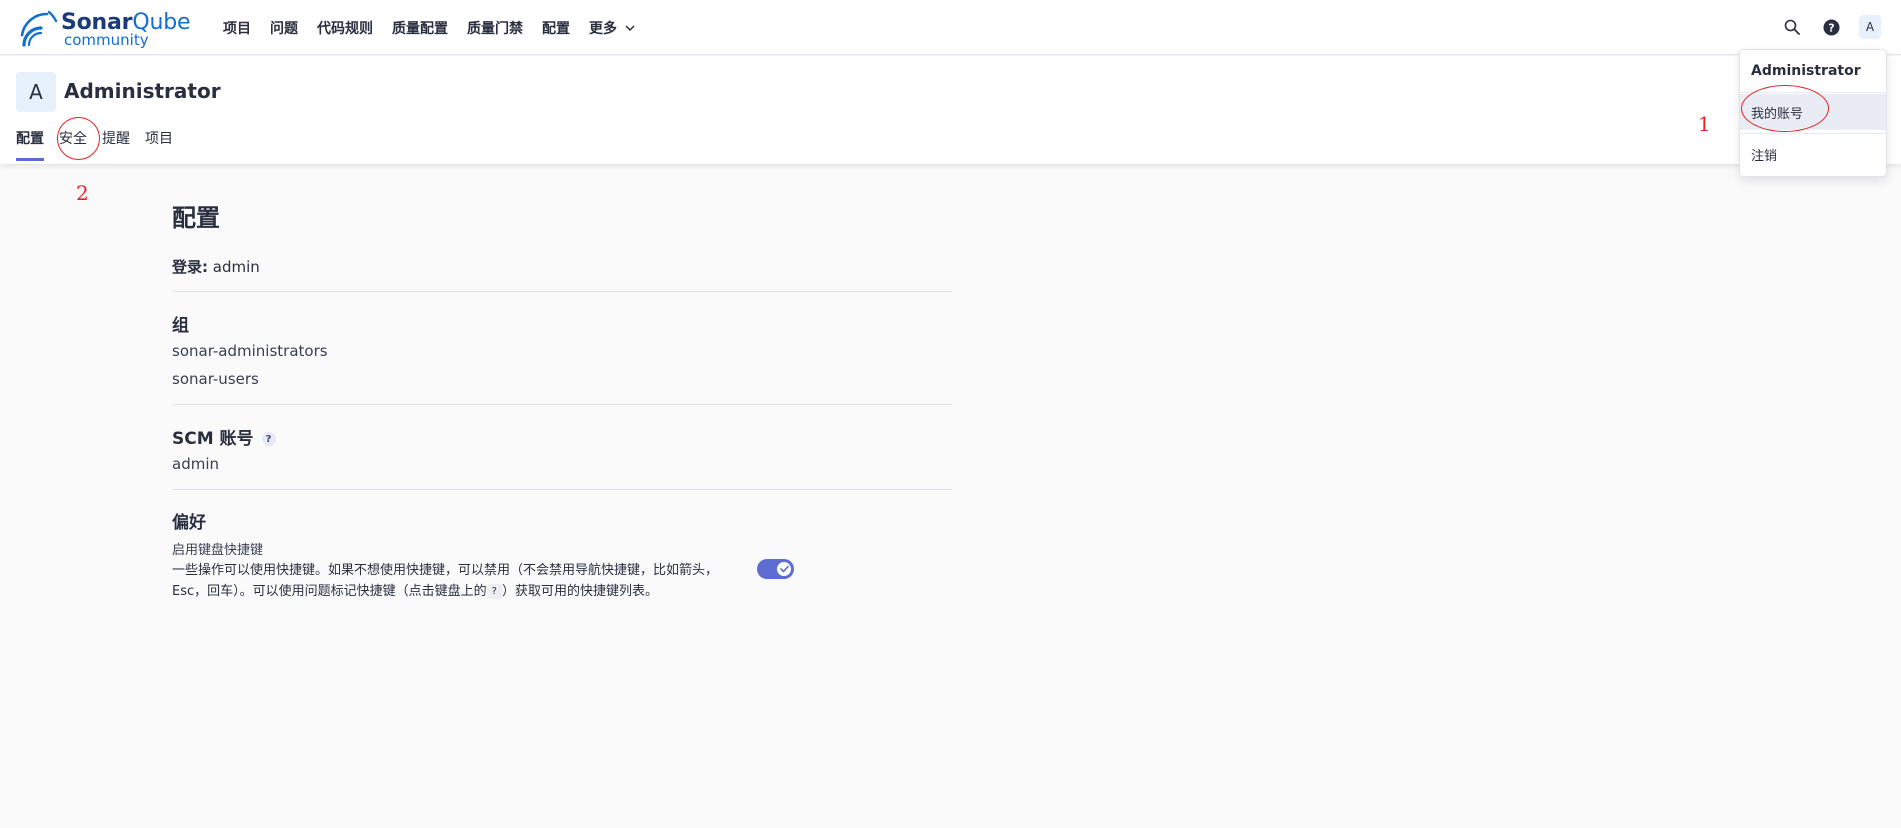  I want to click on logout-menu-item: 注销, so click(1813, 154).